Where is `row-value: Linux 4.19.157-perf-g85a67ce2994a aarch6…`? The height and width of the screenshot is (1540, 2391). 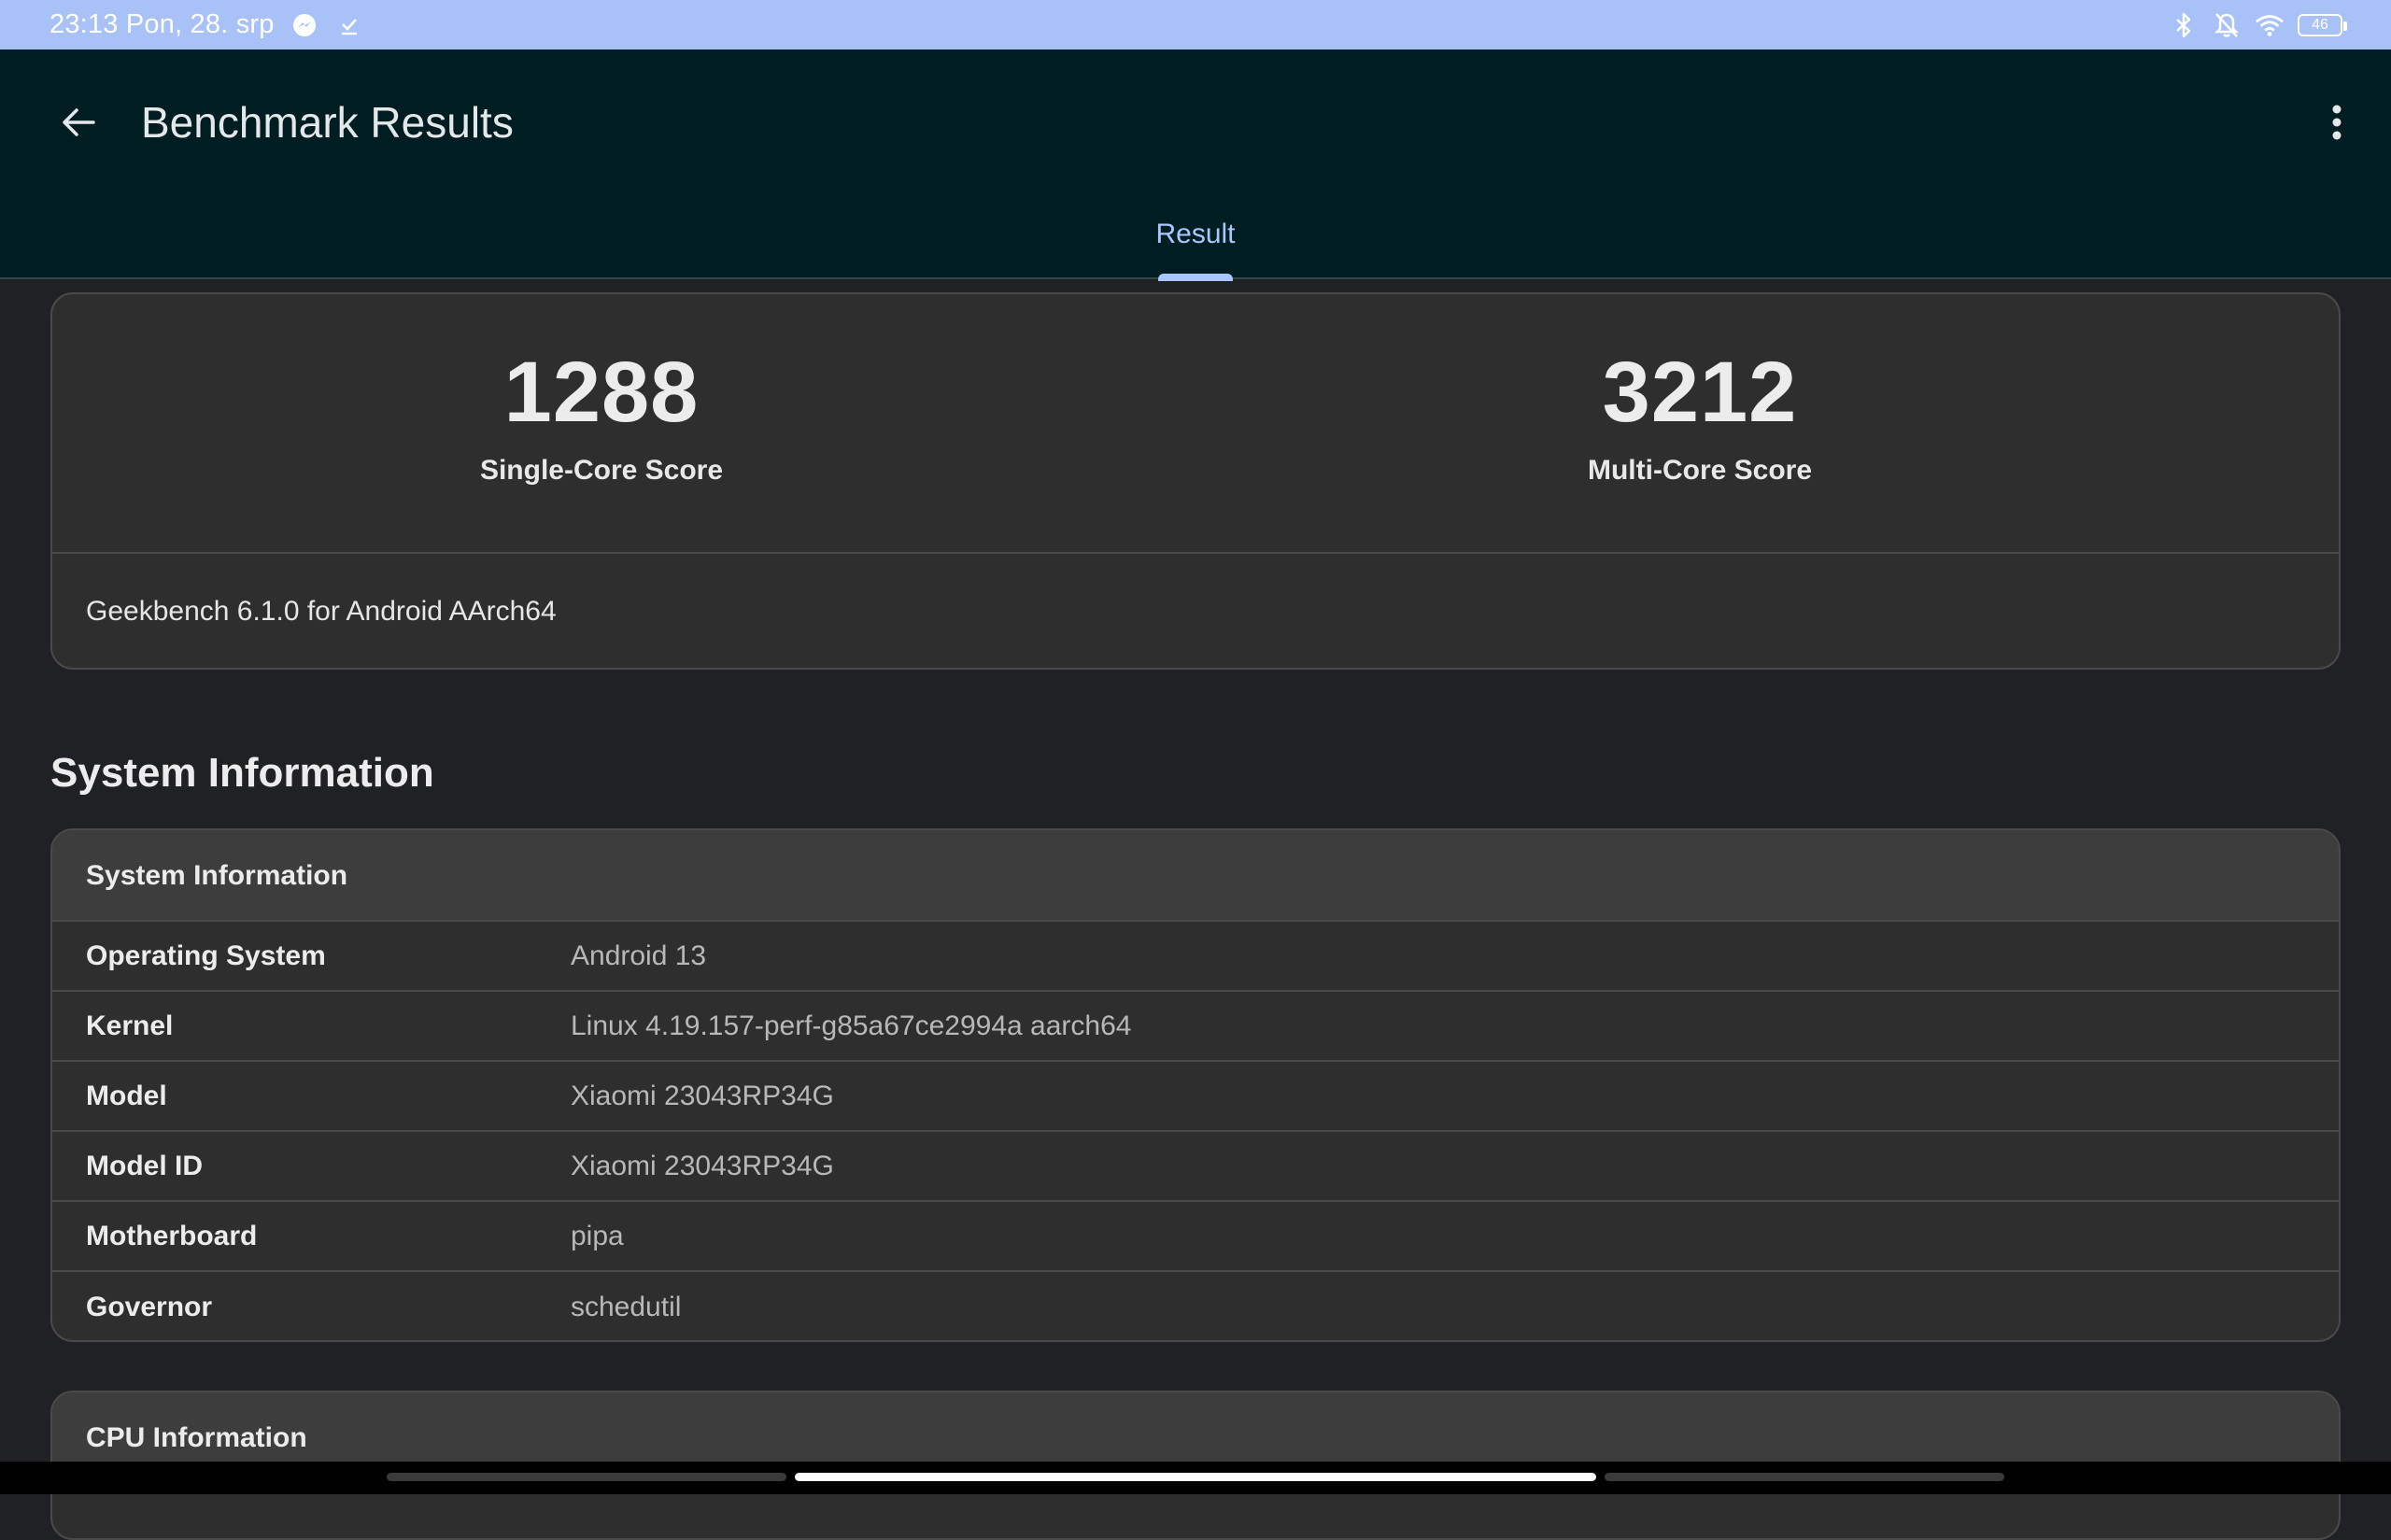 row-value: Linux 4.19.157-perf-g85a67ce2994a aarch6… is located at coordinates (852, 1025).